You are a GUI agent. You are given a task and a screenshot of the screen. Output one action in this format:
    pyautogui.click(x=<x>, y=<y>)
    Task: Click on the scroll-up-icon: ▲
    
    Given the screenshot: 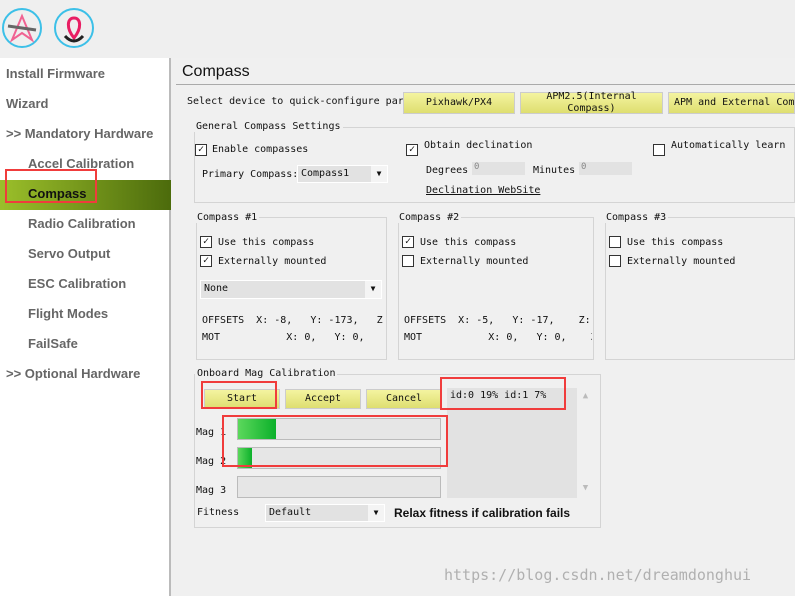 What is the action you would take?
    pyautogui.click(x=585, y=396)
    